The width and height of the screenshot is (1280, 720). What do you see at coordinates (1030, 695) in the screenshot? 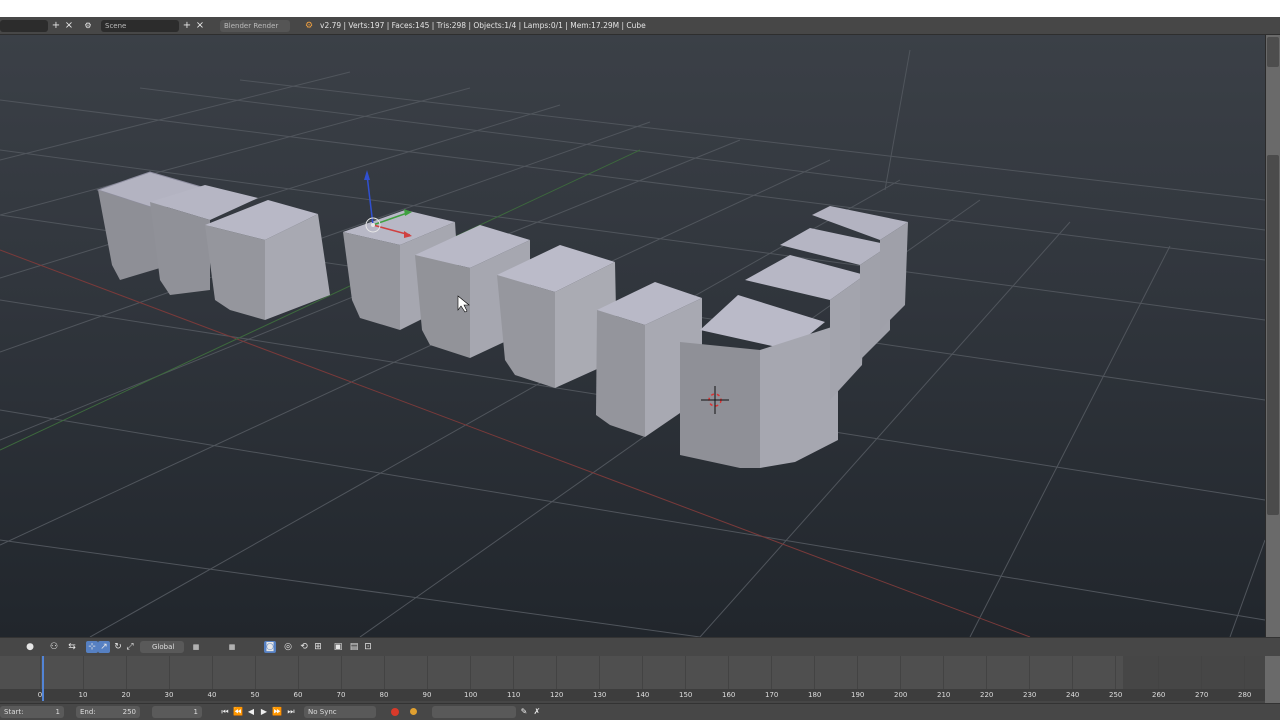
I see `timeline-tick-label: 230` at bounding box center [1030, 695].